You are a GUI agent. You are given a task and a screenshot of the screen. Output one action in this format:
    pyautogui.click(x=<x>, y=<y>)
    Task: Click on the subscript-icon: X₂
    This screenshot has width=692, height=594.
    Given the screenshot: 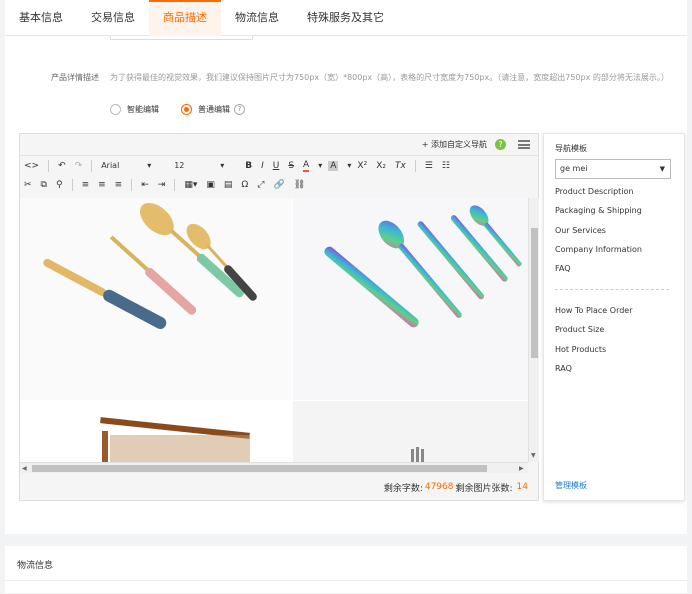 What is the action you would take?
    pyautogui.click(x=381, y=166)
    